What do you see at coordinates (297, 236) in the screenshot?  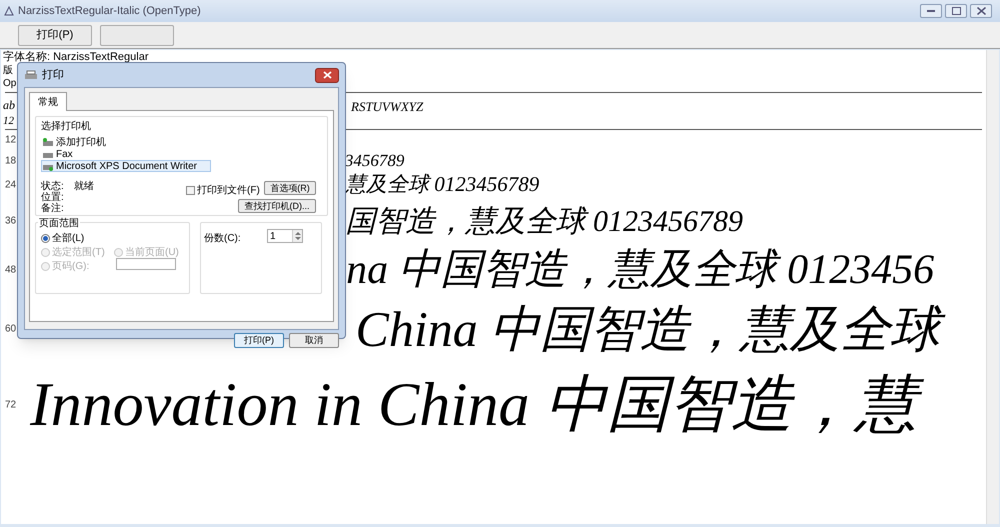 I see `spin-arrows-icon` at bounding box center [297, 236].